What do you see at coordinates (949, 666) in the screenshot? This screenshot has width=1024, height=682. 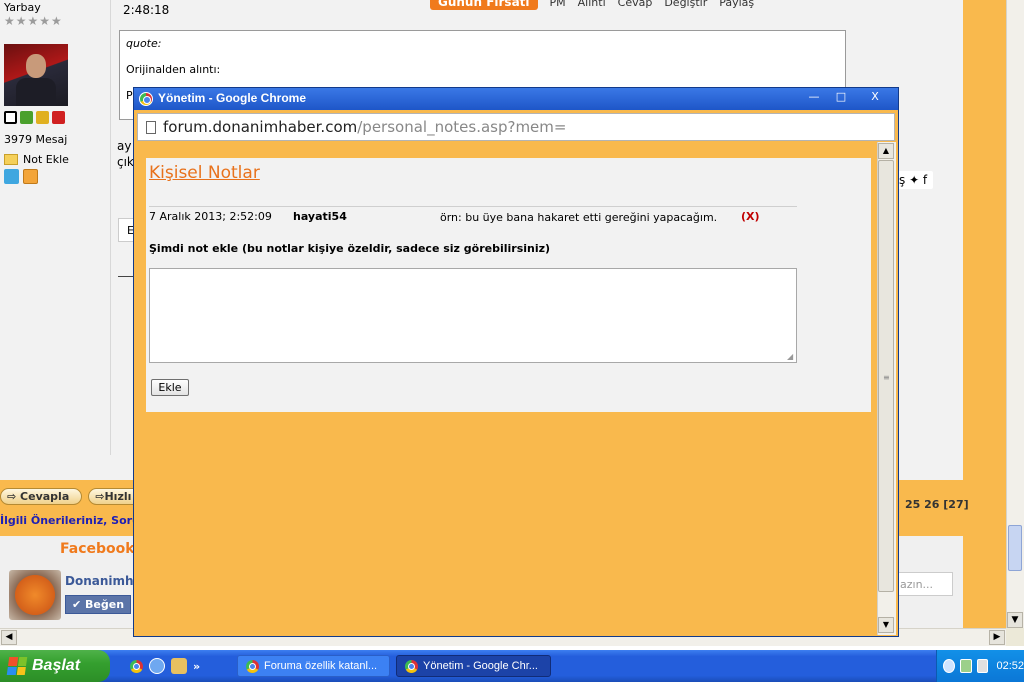 I see `back-arrow-icon` at bounding box center [949, 666].